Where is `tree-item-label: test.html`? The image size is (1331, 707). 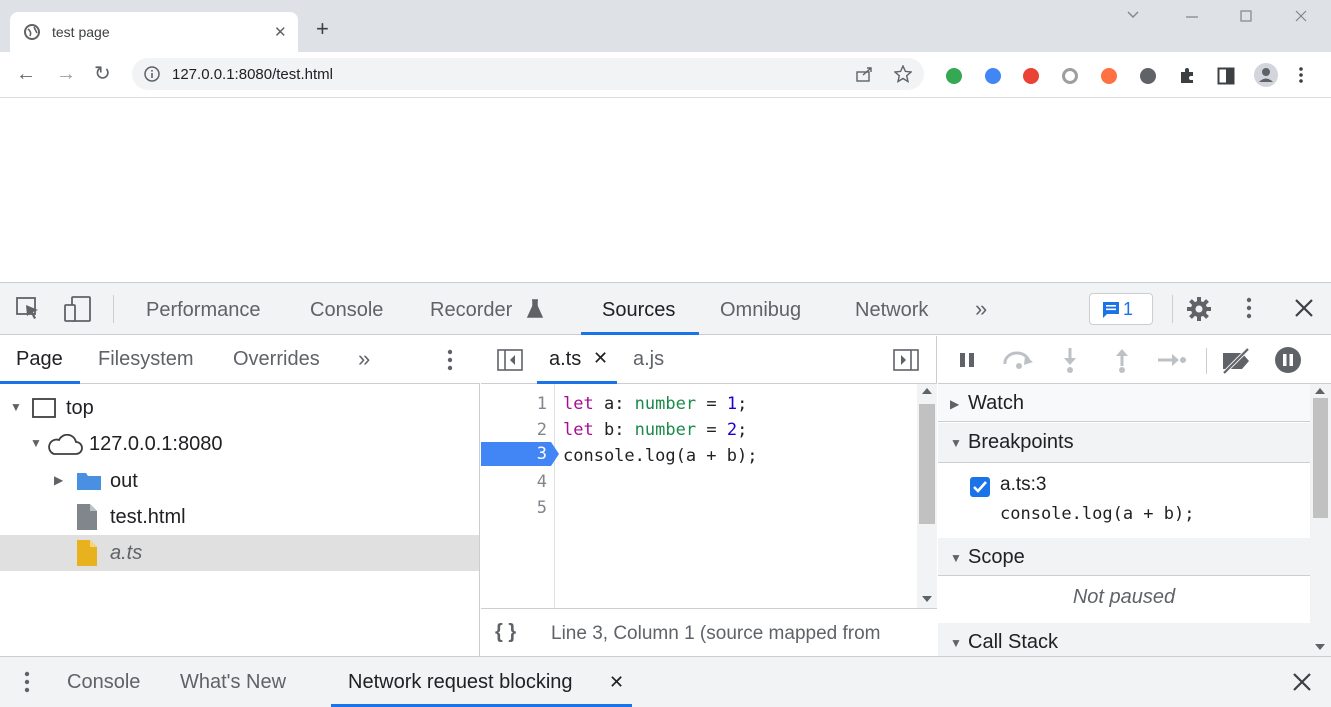
tree-item-label: test.html is located at coordinates (148, 517).